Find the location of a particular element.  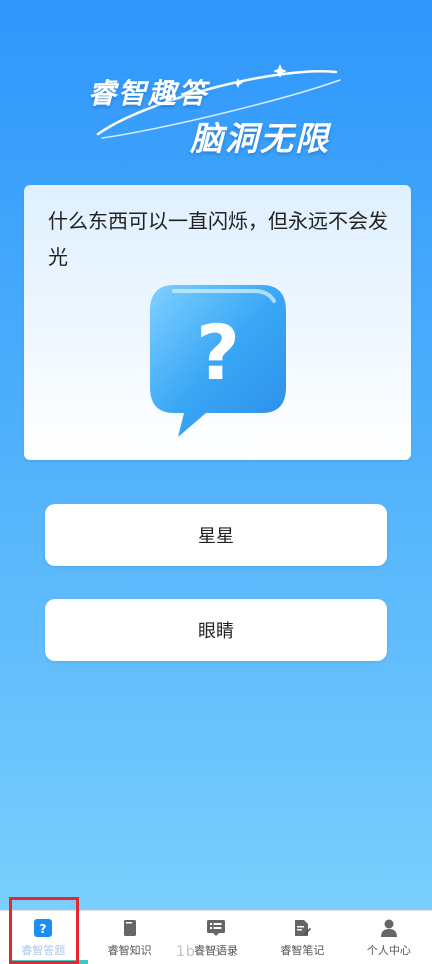

tab-label: 睿智答题 is located at coordinates (43, 950).